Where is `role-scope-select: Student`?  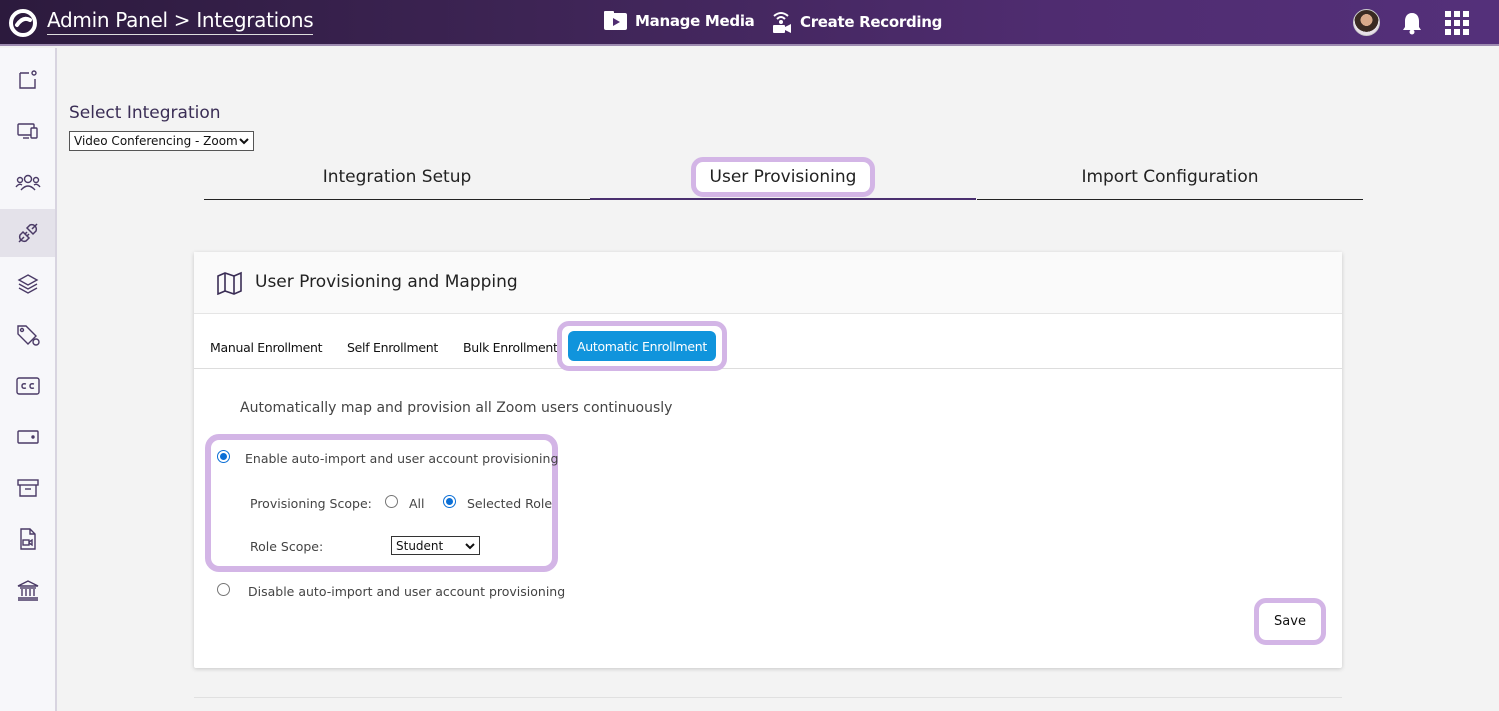 role-scope-select: Student is located at coordinates (435, 545).